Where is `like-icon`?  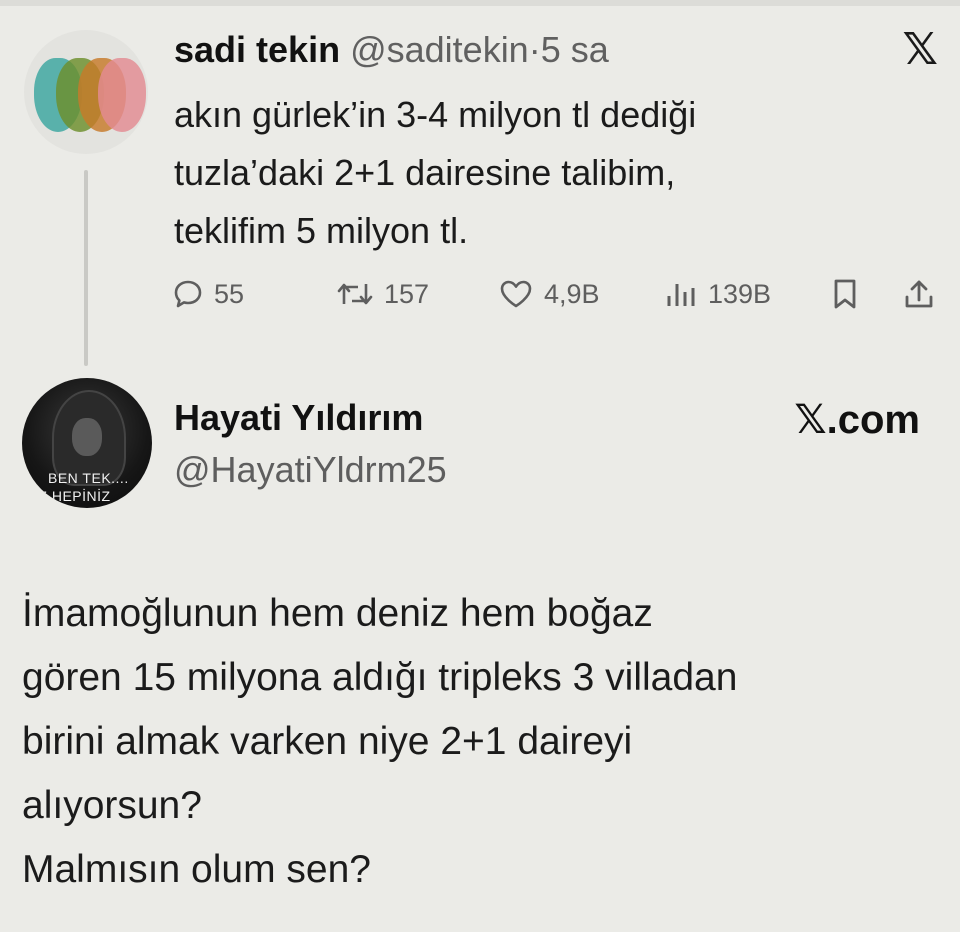 like-icon is located at coordinates (516, 294).